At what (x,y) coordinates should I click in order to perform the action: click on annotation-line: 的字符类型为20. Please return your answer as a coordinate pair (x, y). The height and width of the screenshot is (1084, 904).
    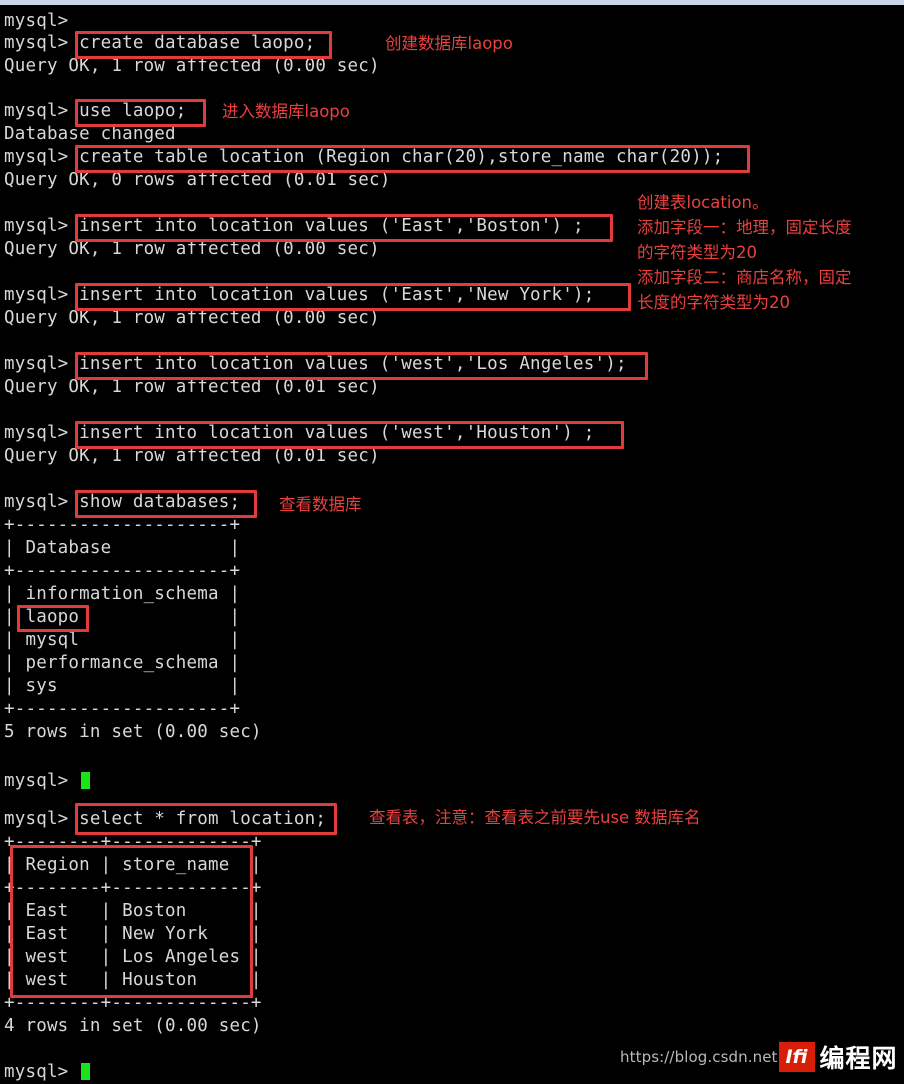
    Looking at the image, I should click on (697, 252).